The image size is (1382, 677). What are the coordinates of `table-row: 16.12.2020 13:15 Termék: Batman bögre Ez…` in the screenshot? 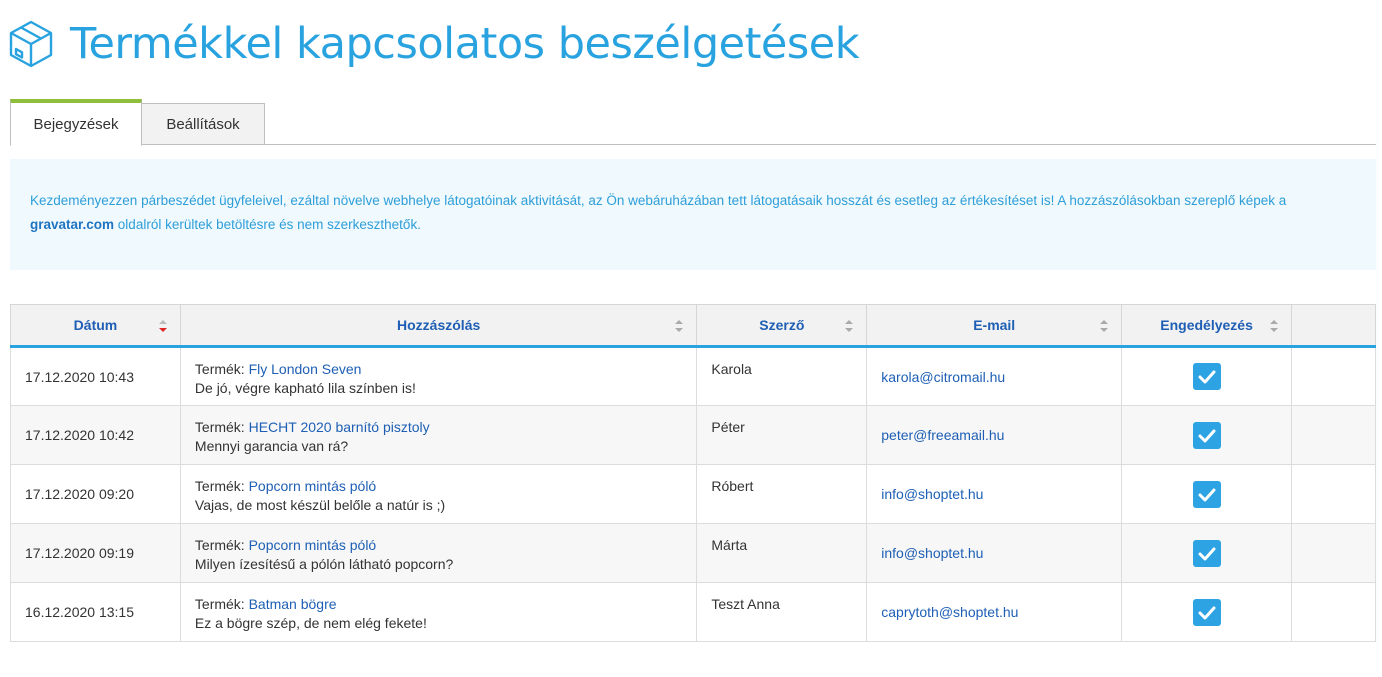 It's located at (693, 612).